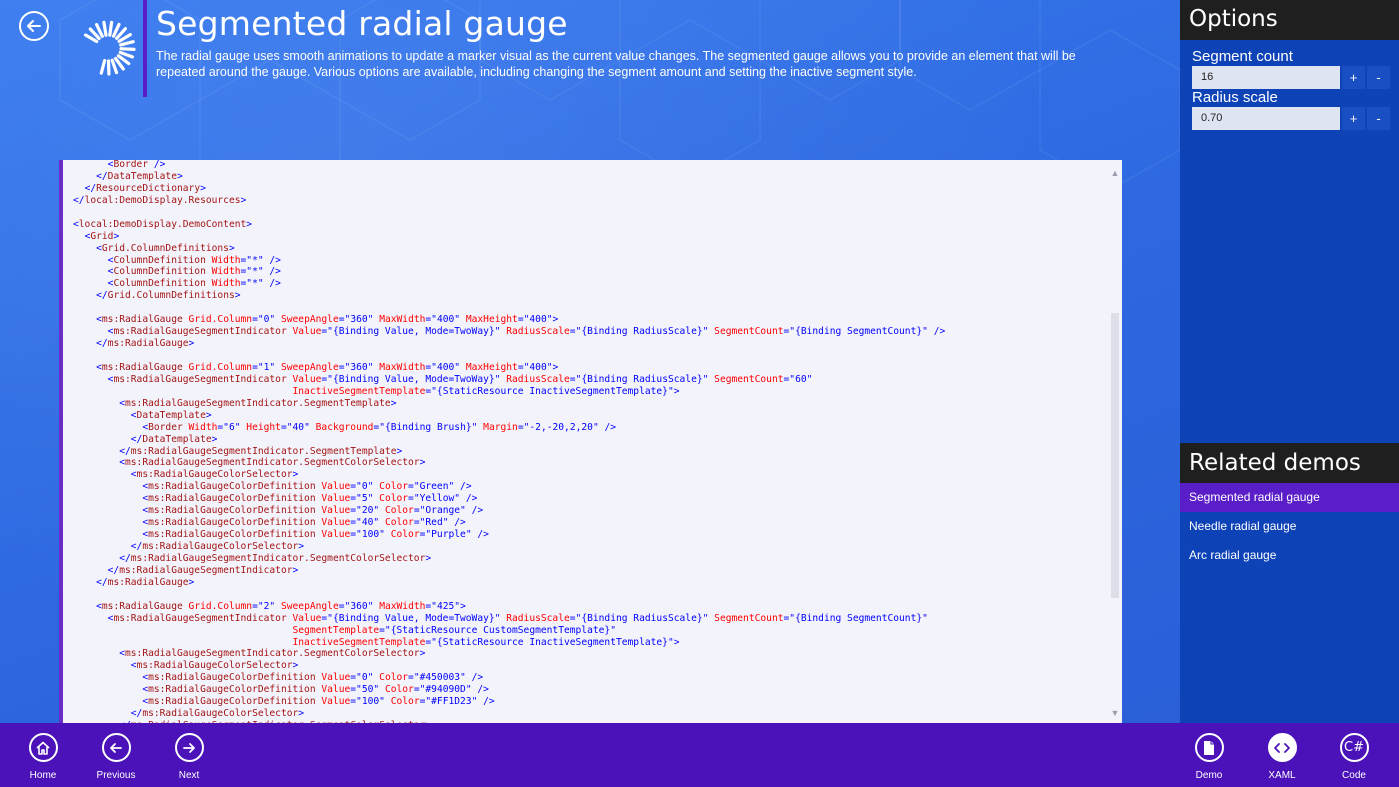  What do you see at coordinates (362, 23) in the screenshot?
I see `page-title: Segmented radial gauge` at bounding box center [362, 23].